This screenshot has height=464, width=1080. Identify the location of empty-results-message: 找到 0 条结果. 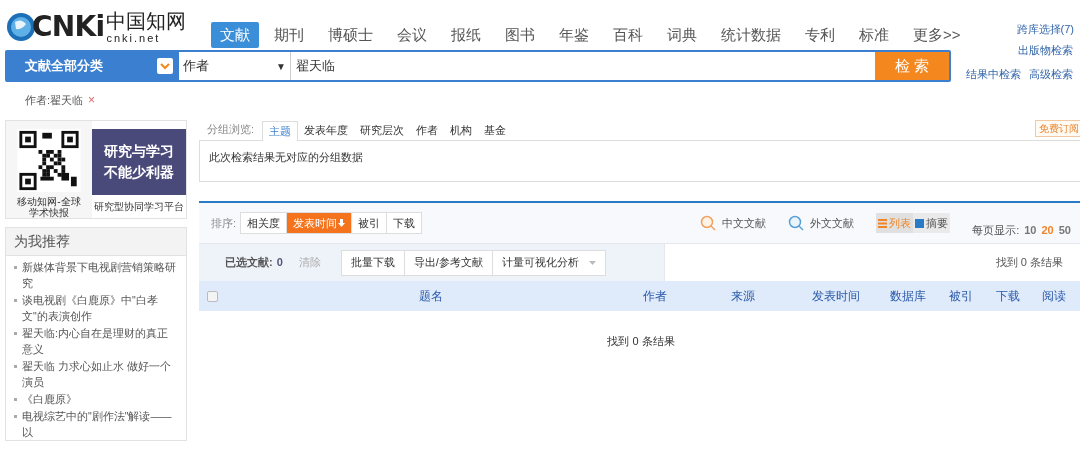
(641, 341).